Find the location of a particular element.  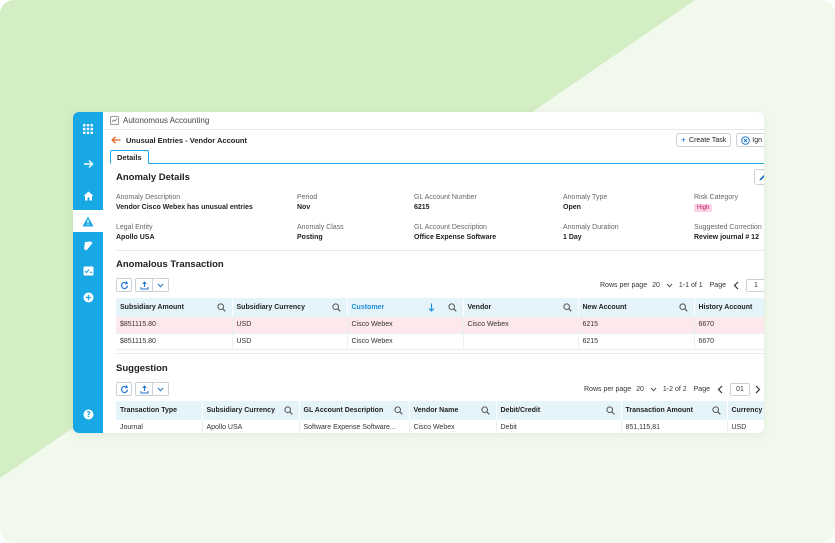

field-anomaly-type: Anomaly Type Open is located at coordinates (585, 202).